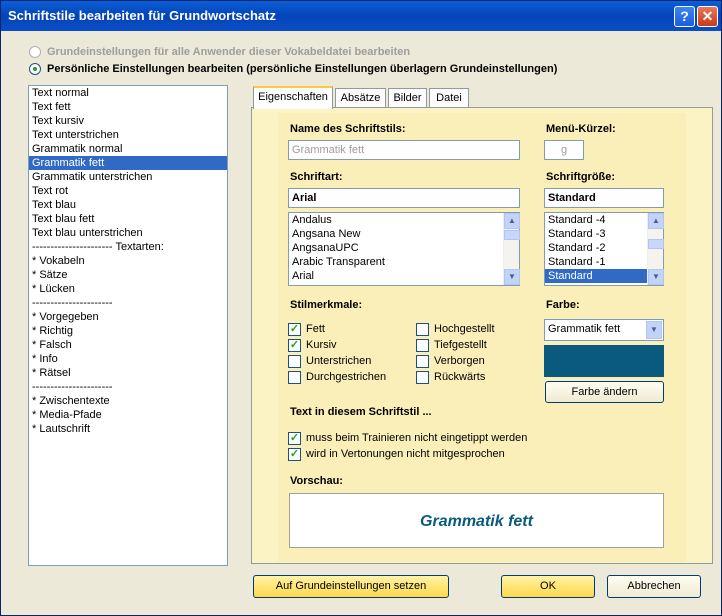 The height and width of the screenshot is (616, 722). Describe the element at coordinates (707, 16) in the screenshot. I see `close-button: ✕` at that location.